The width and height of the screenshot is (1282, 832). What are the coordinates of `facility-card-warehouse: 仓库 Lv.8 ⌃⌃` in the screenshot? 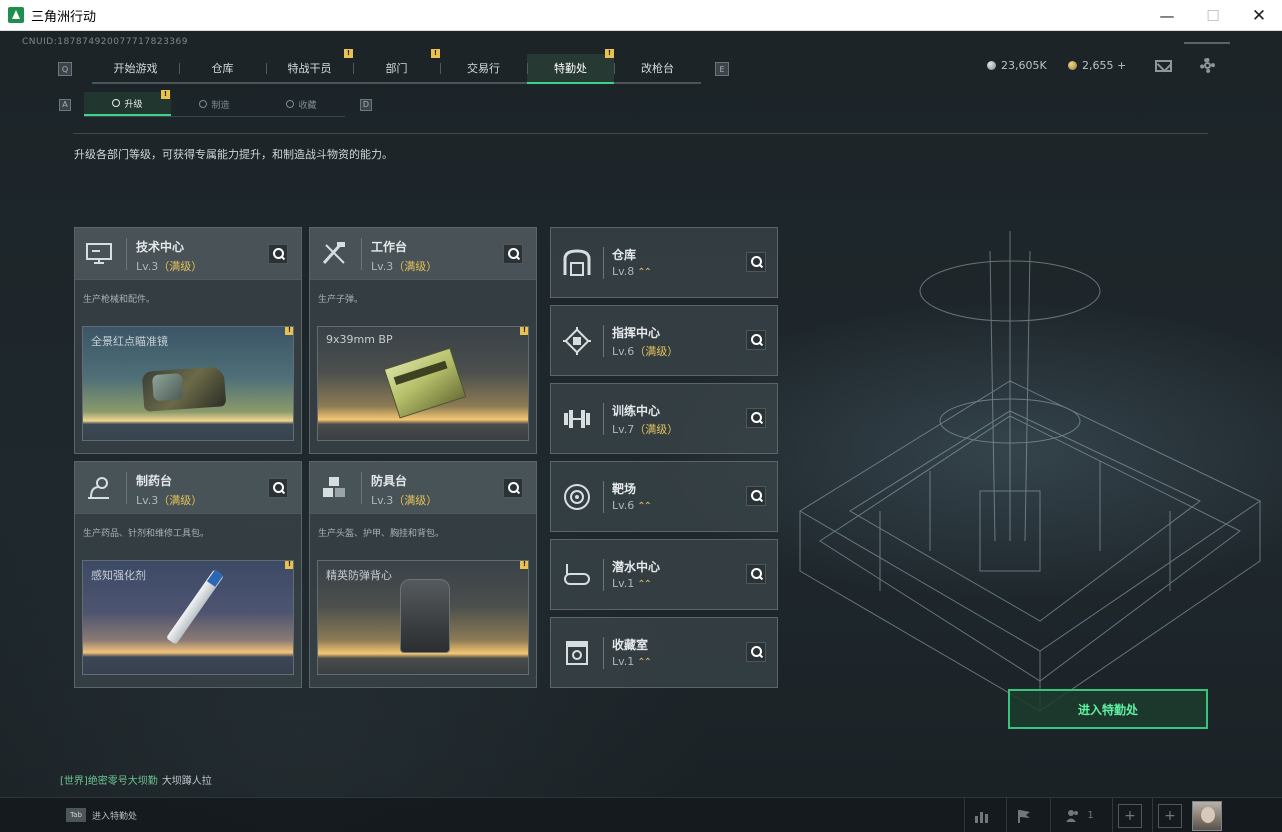 It's located at (664, 262).